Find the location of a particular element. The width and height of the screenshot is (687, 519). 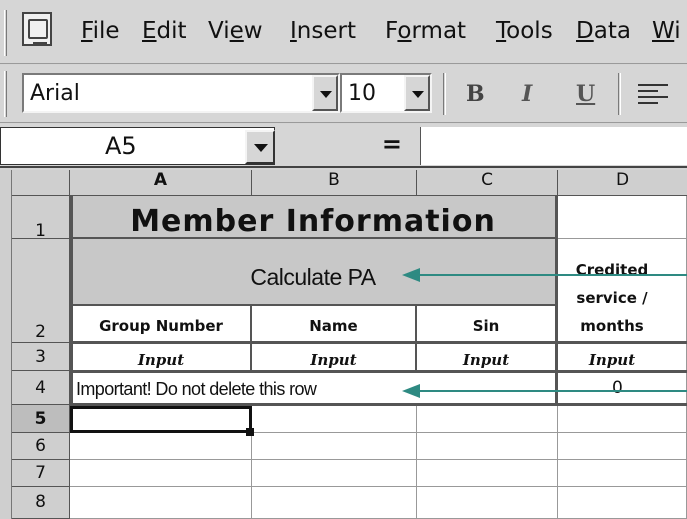

formula-input is located at coordinates (553, 146).